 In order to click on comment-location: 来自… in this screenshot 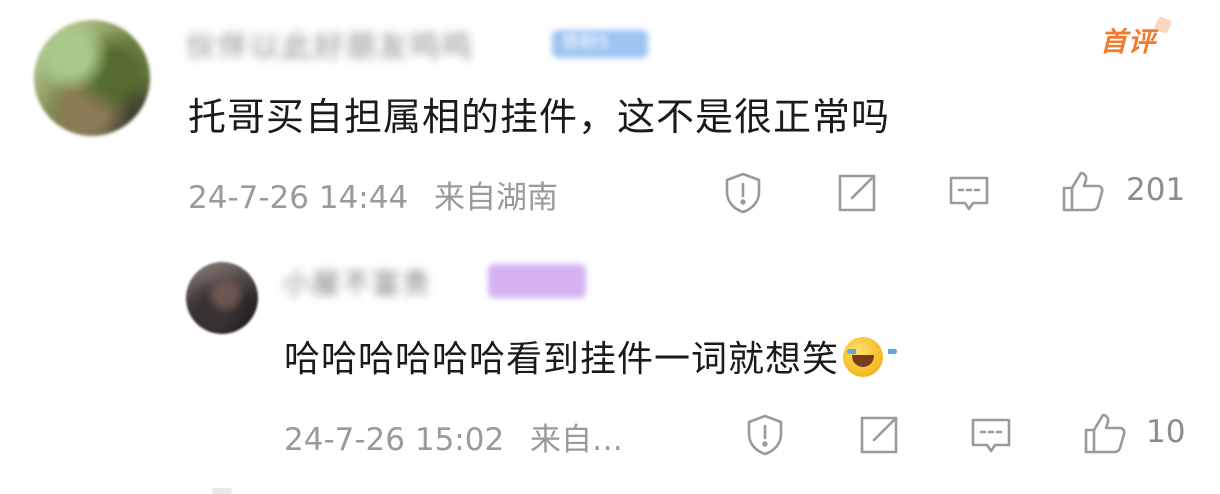, I will do `click(577, 440)`.